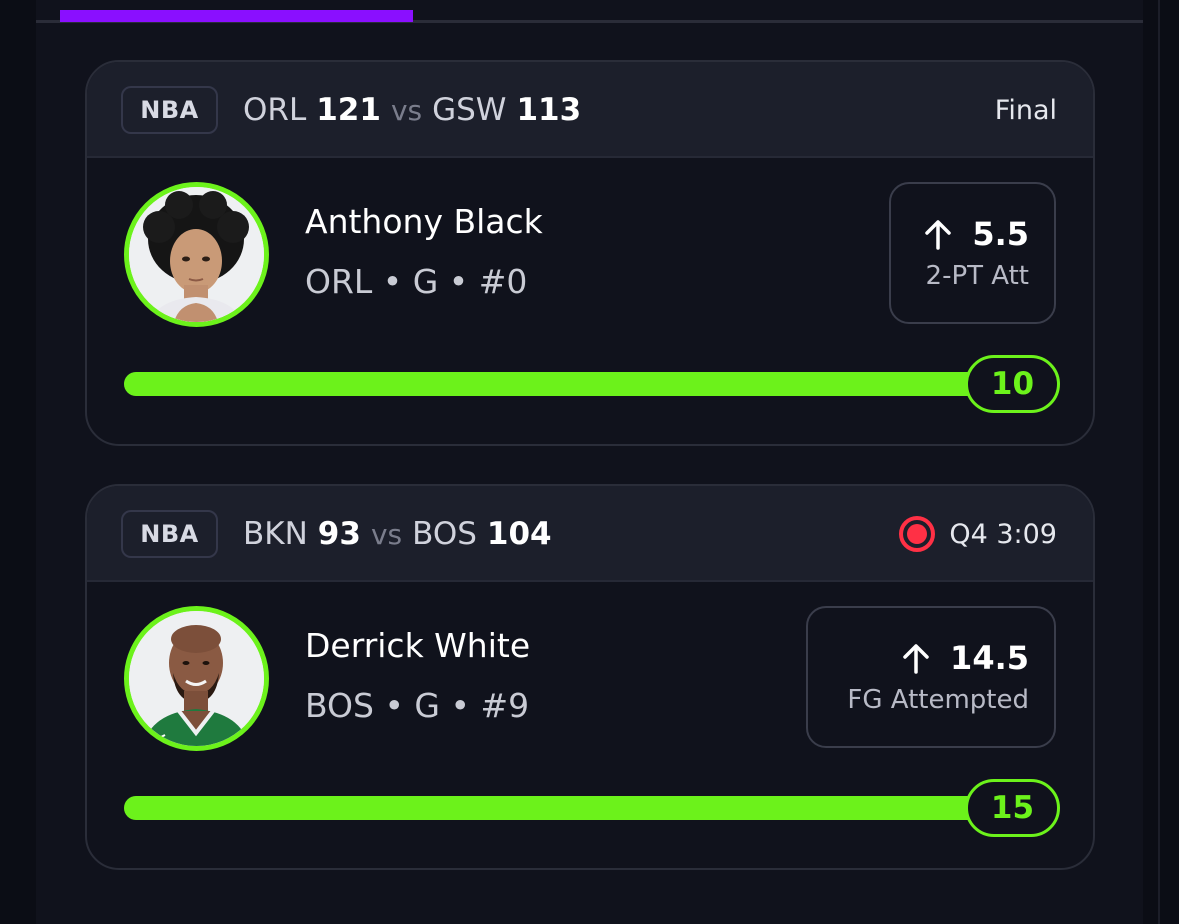  What do you see at coordinates (977, 276) in the screenshot?
I see `prop-stat-type: 2-PT Att` at bounding box center [977, 276].